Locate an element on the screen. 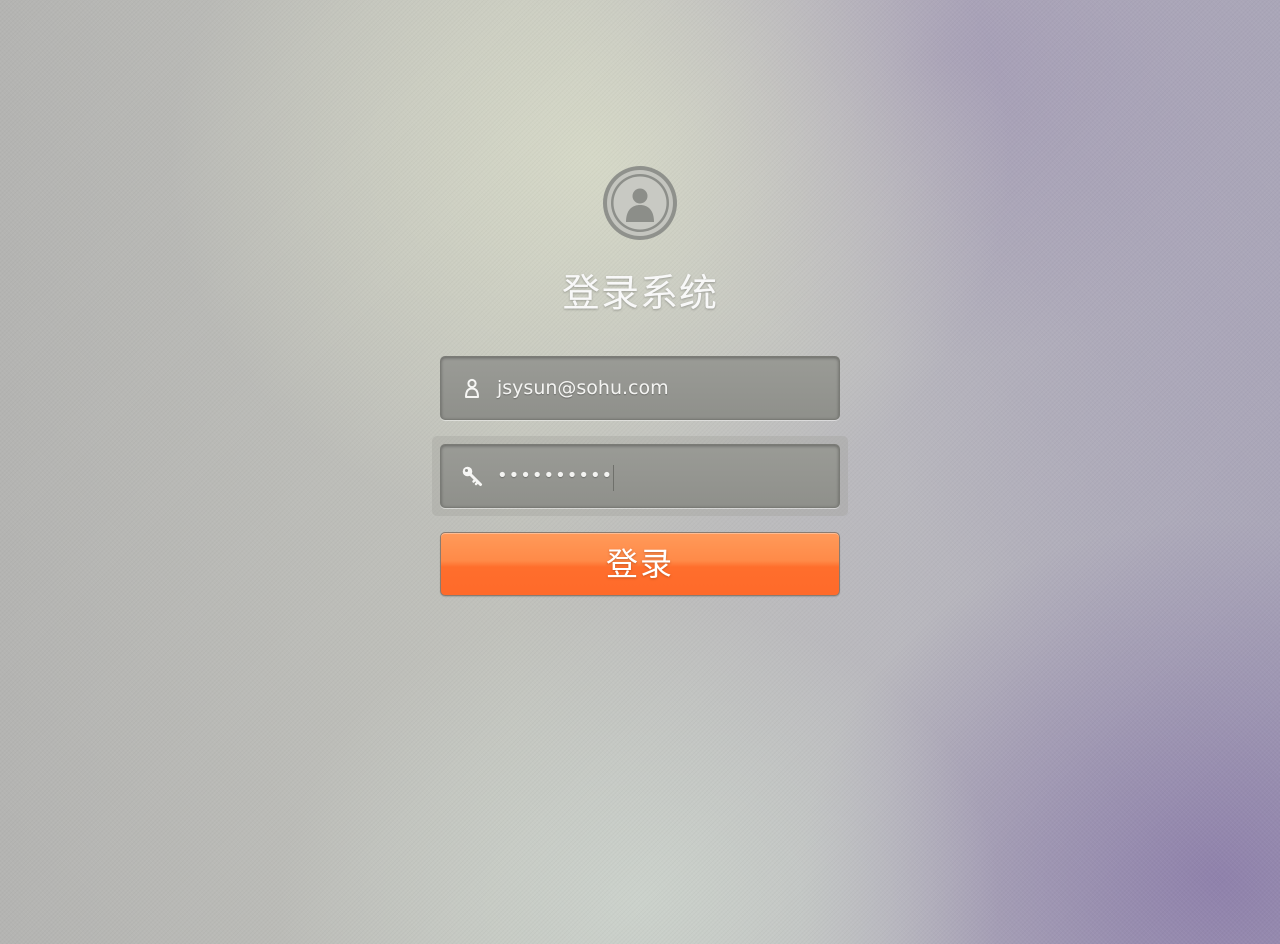 The image size is (1280, 944). password-field: •••••••••• is located at coordinates (640, 476).